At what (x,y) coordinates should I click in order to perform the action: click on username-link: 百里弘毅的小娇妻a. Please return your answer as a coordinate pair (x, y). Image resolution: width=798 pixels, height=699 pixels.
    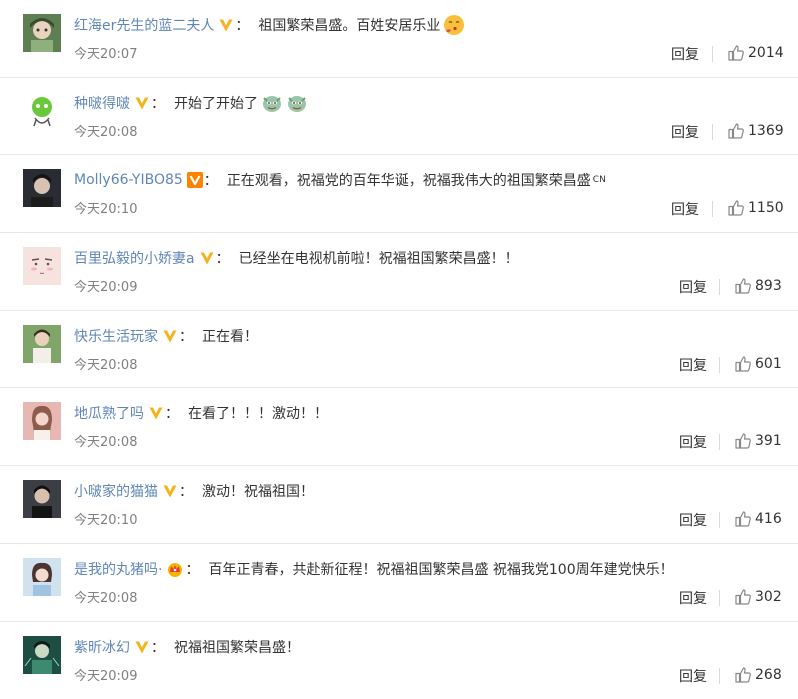
    Looking at the image, I should click on (134, 258).